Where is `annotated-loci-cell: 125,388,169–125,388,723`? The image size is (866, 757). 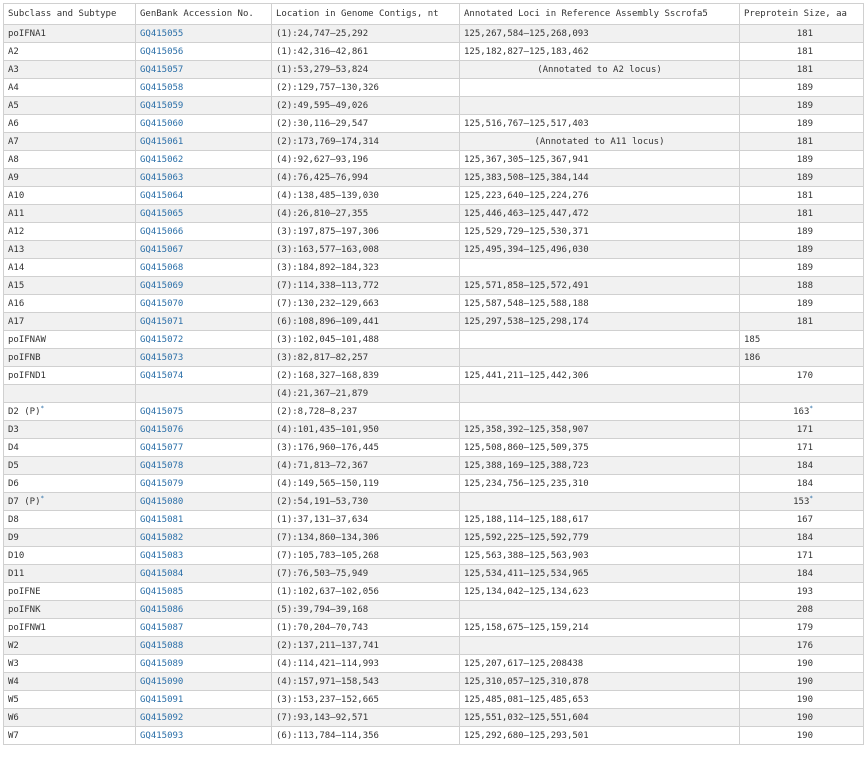
annotated-loci-cell: 125,388,169–125,388,723 is located at coordinates (599, 465).